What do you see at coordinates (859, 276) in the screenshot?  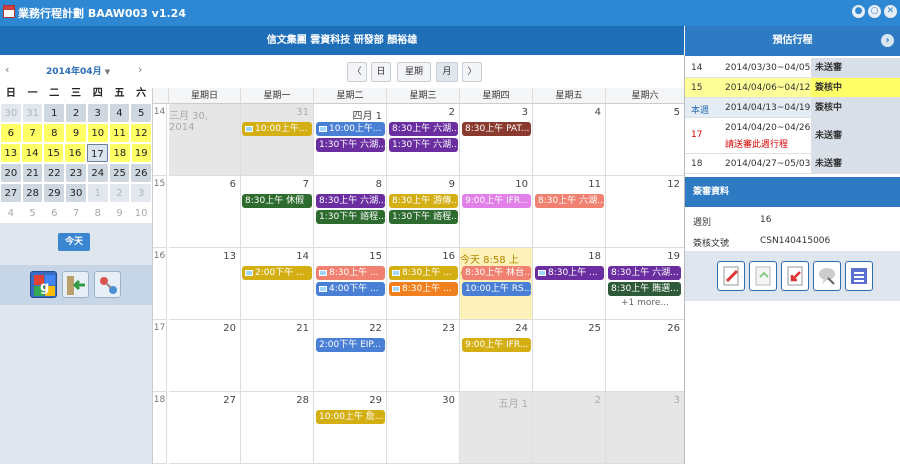 I see `list-icon` at bounding box center [859, 276].